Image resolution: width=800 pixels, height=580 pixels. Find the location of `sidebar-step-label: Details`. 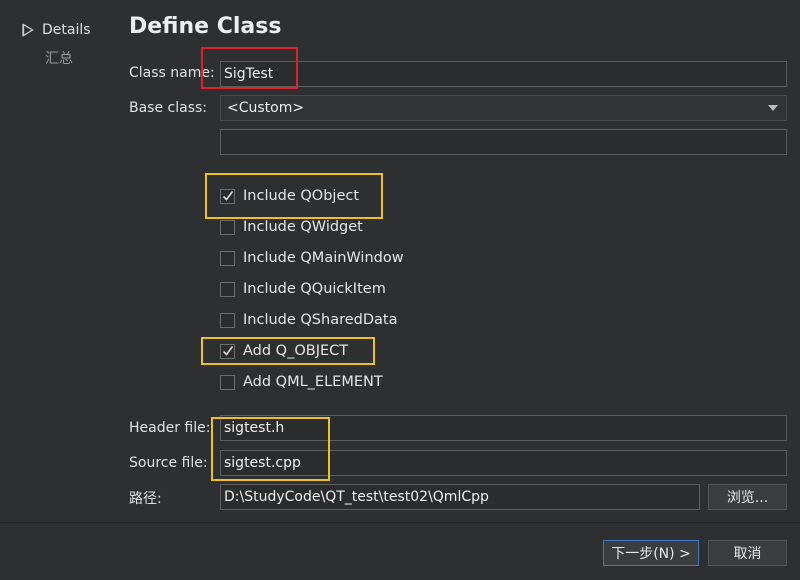

sidebar-step-label: Details is located at coordinates (66, 30).